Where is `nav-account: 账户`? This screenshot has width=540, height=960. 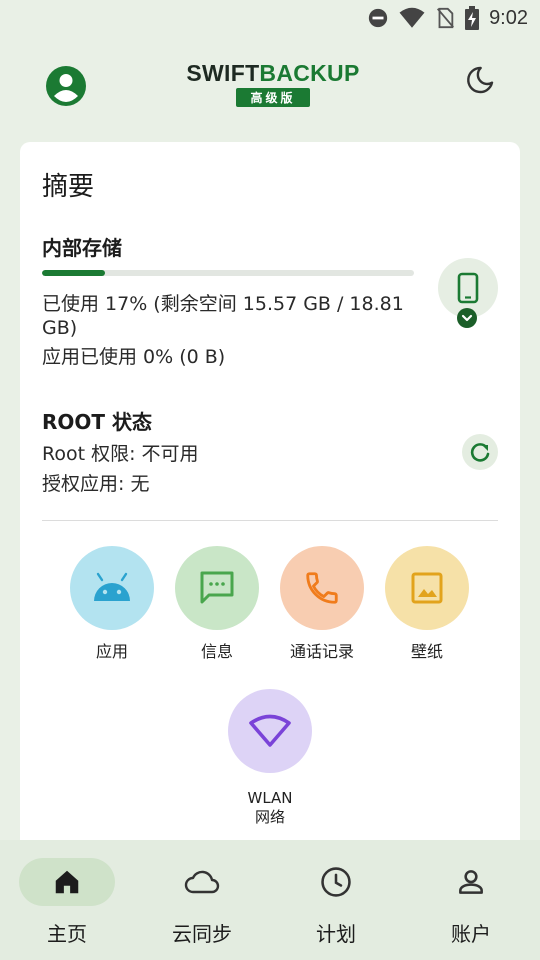
nav-account: 账户 is located at coordinates (471, 902).